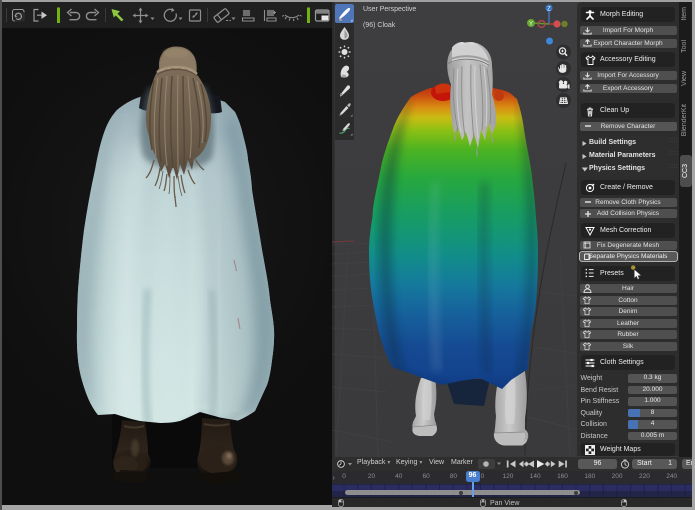 Image resolution: width=695 pixels, height=510 pixels. I want to click on svg-text: Y, so click(531, 25).